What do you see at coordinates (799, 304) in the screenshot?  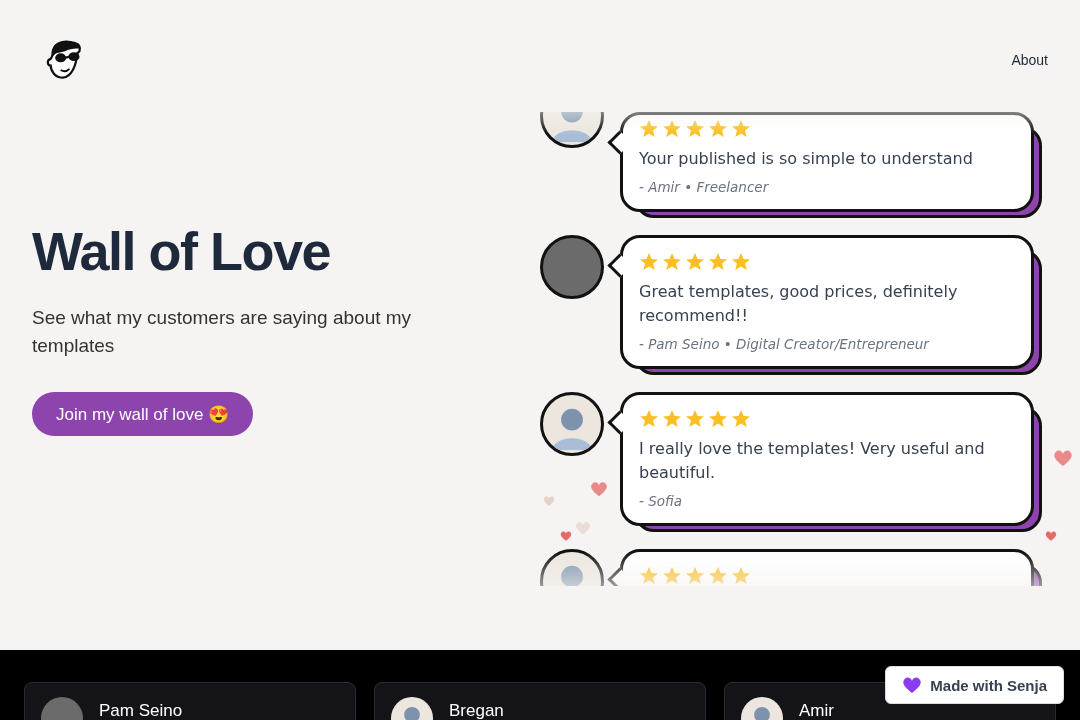 I see `testimonial-text: Great templates, good prices, definitely recommend!!` at bounding box center [799, 304].